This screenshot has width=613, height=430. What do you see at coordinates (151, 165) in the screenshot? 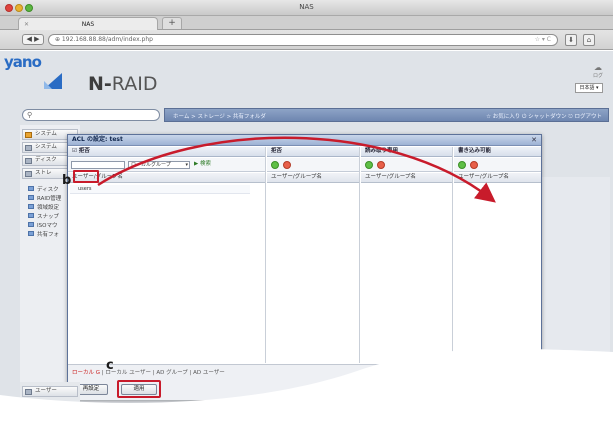
I see `select-value: ローカルグループ` at bounding box center [151, 165].